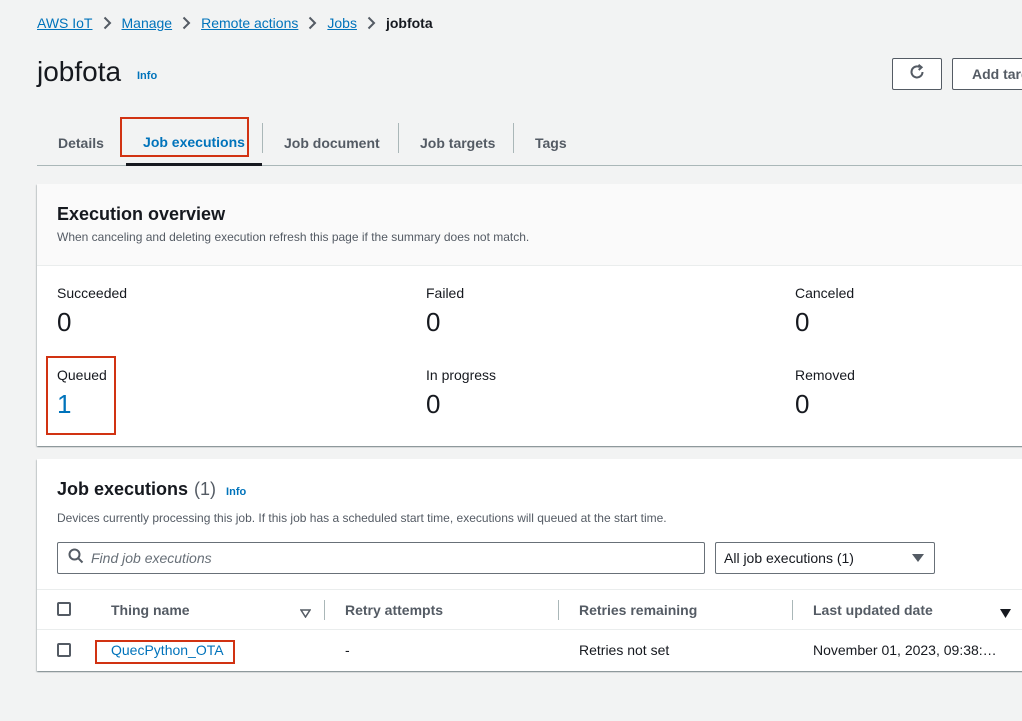 Image resolution: width=1022 pixels, height=721 pixels. What do you see at coordinates (305, 614) in the screenshot?
I see `sort-icon` at bounding box center [305, 614].